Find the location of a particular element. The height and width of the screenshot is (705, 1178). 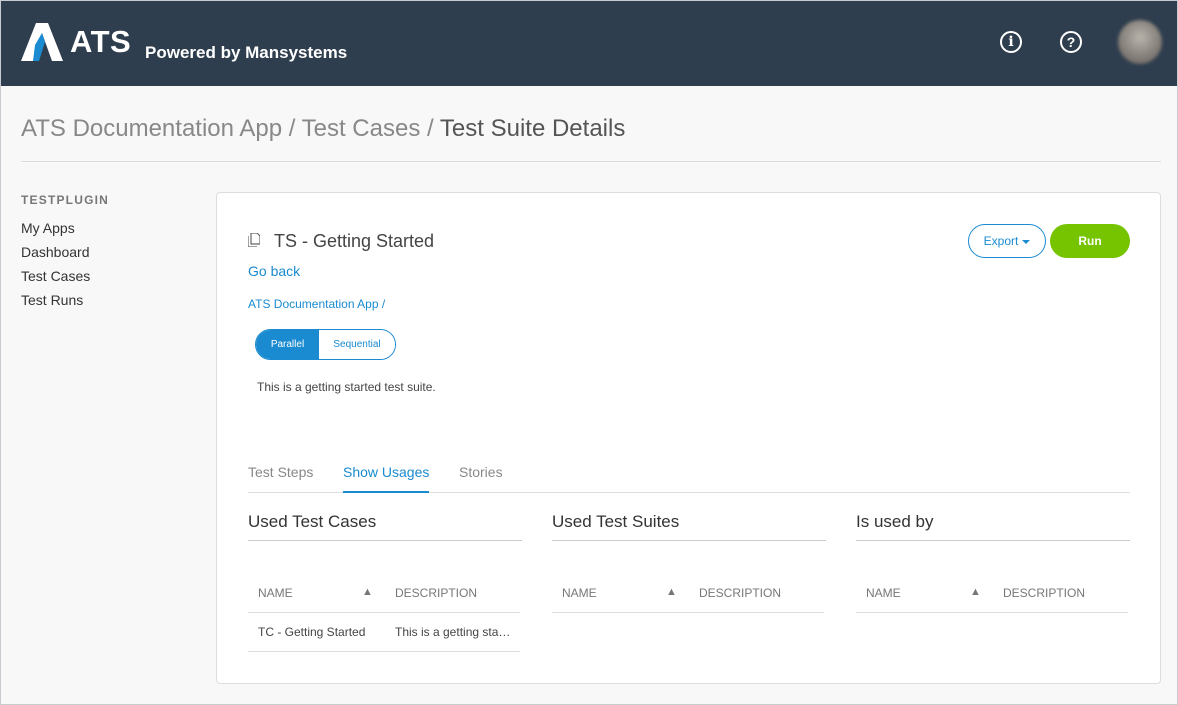

is-used-by-section: Is used by NAME ▲ DESCRIPTION is located at coordinates (993, 562).